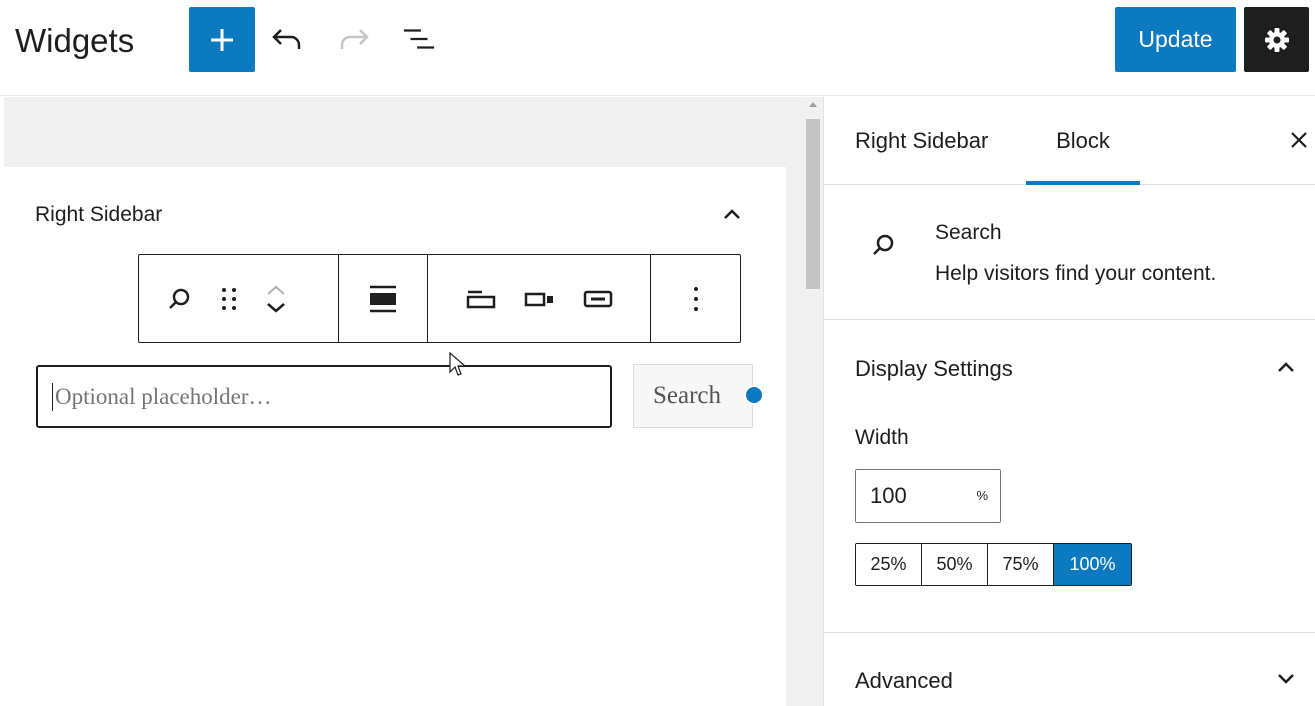  I want to click on toggle-label-icon, so click(480, 299).